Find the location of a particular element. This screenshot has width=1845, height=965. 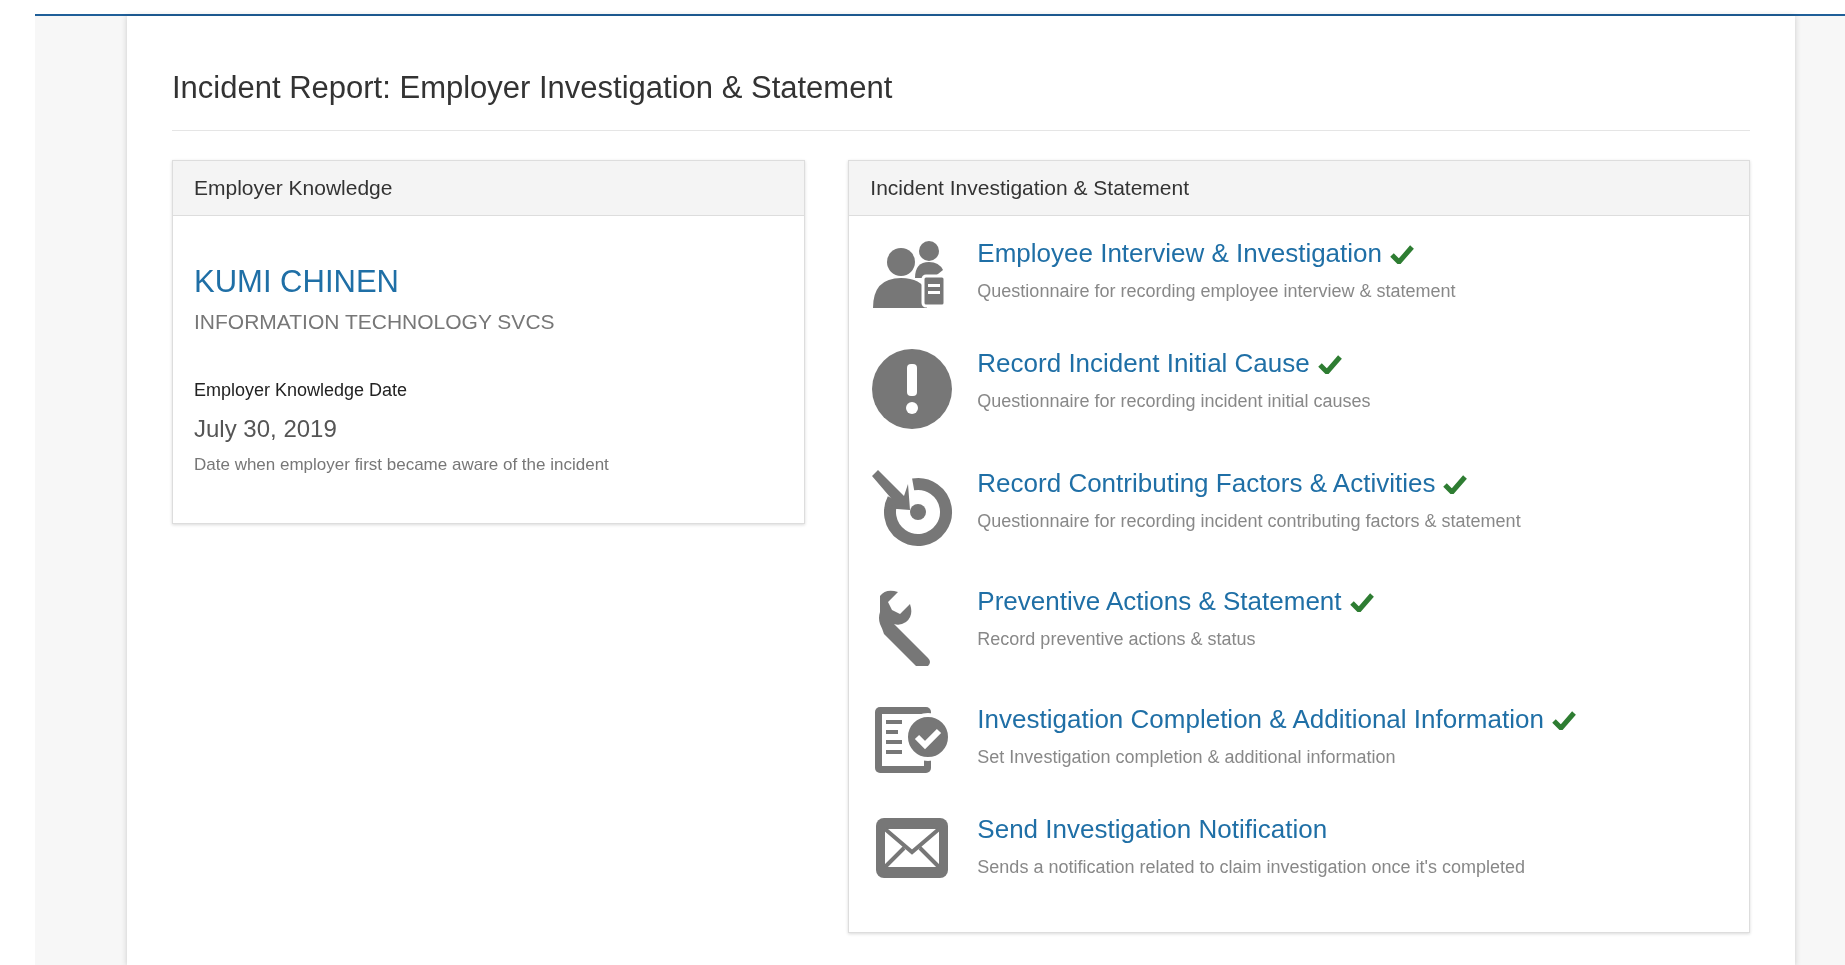

task-description: Questionnaire for recording incident initial causes is located at coordinates (1174, 401).